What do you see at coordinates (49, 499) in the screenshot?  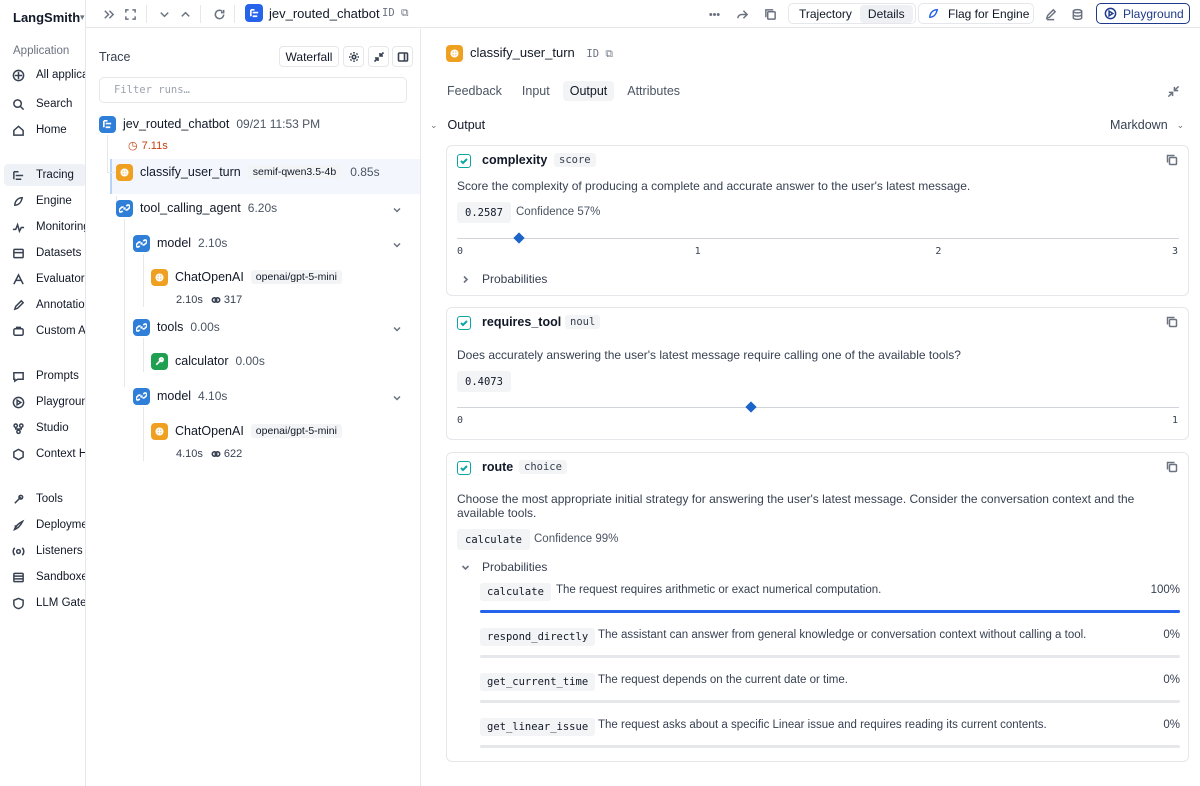 I see `nav-item-label: Tools` at bounding box center [49, 499].